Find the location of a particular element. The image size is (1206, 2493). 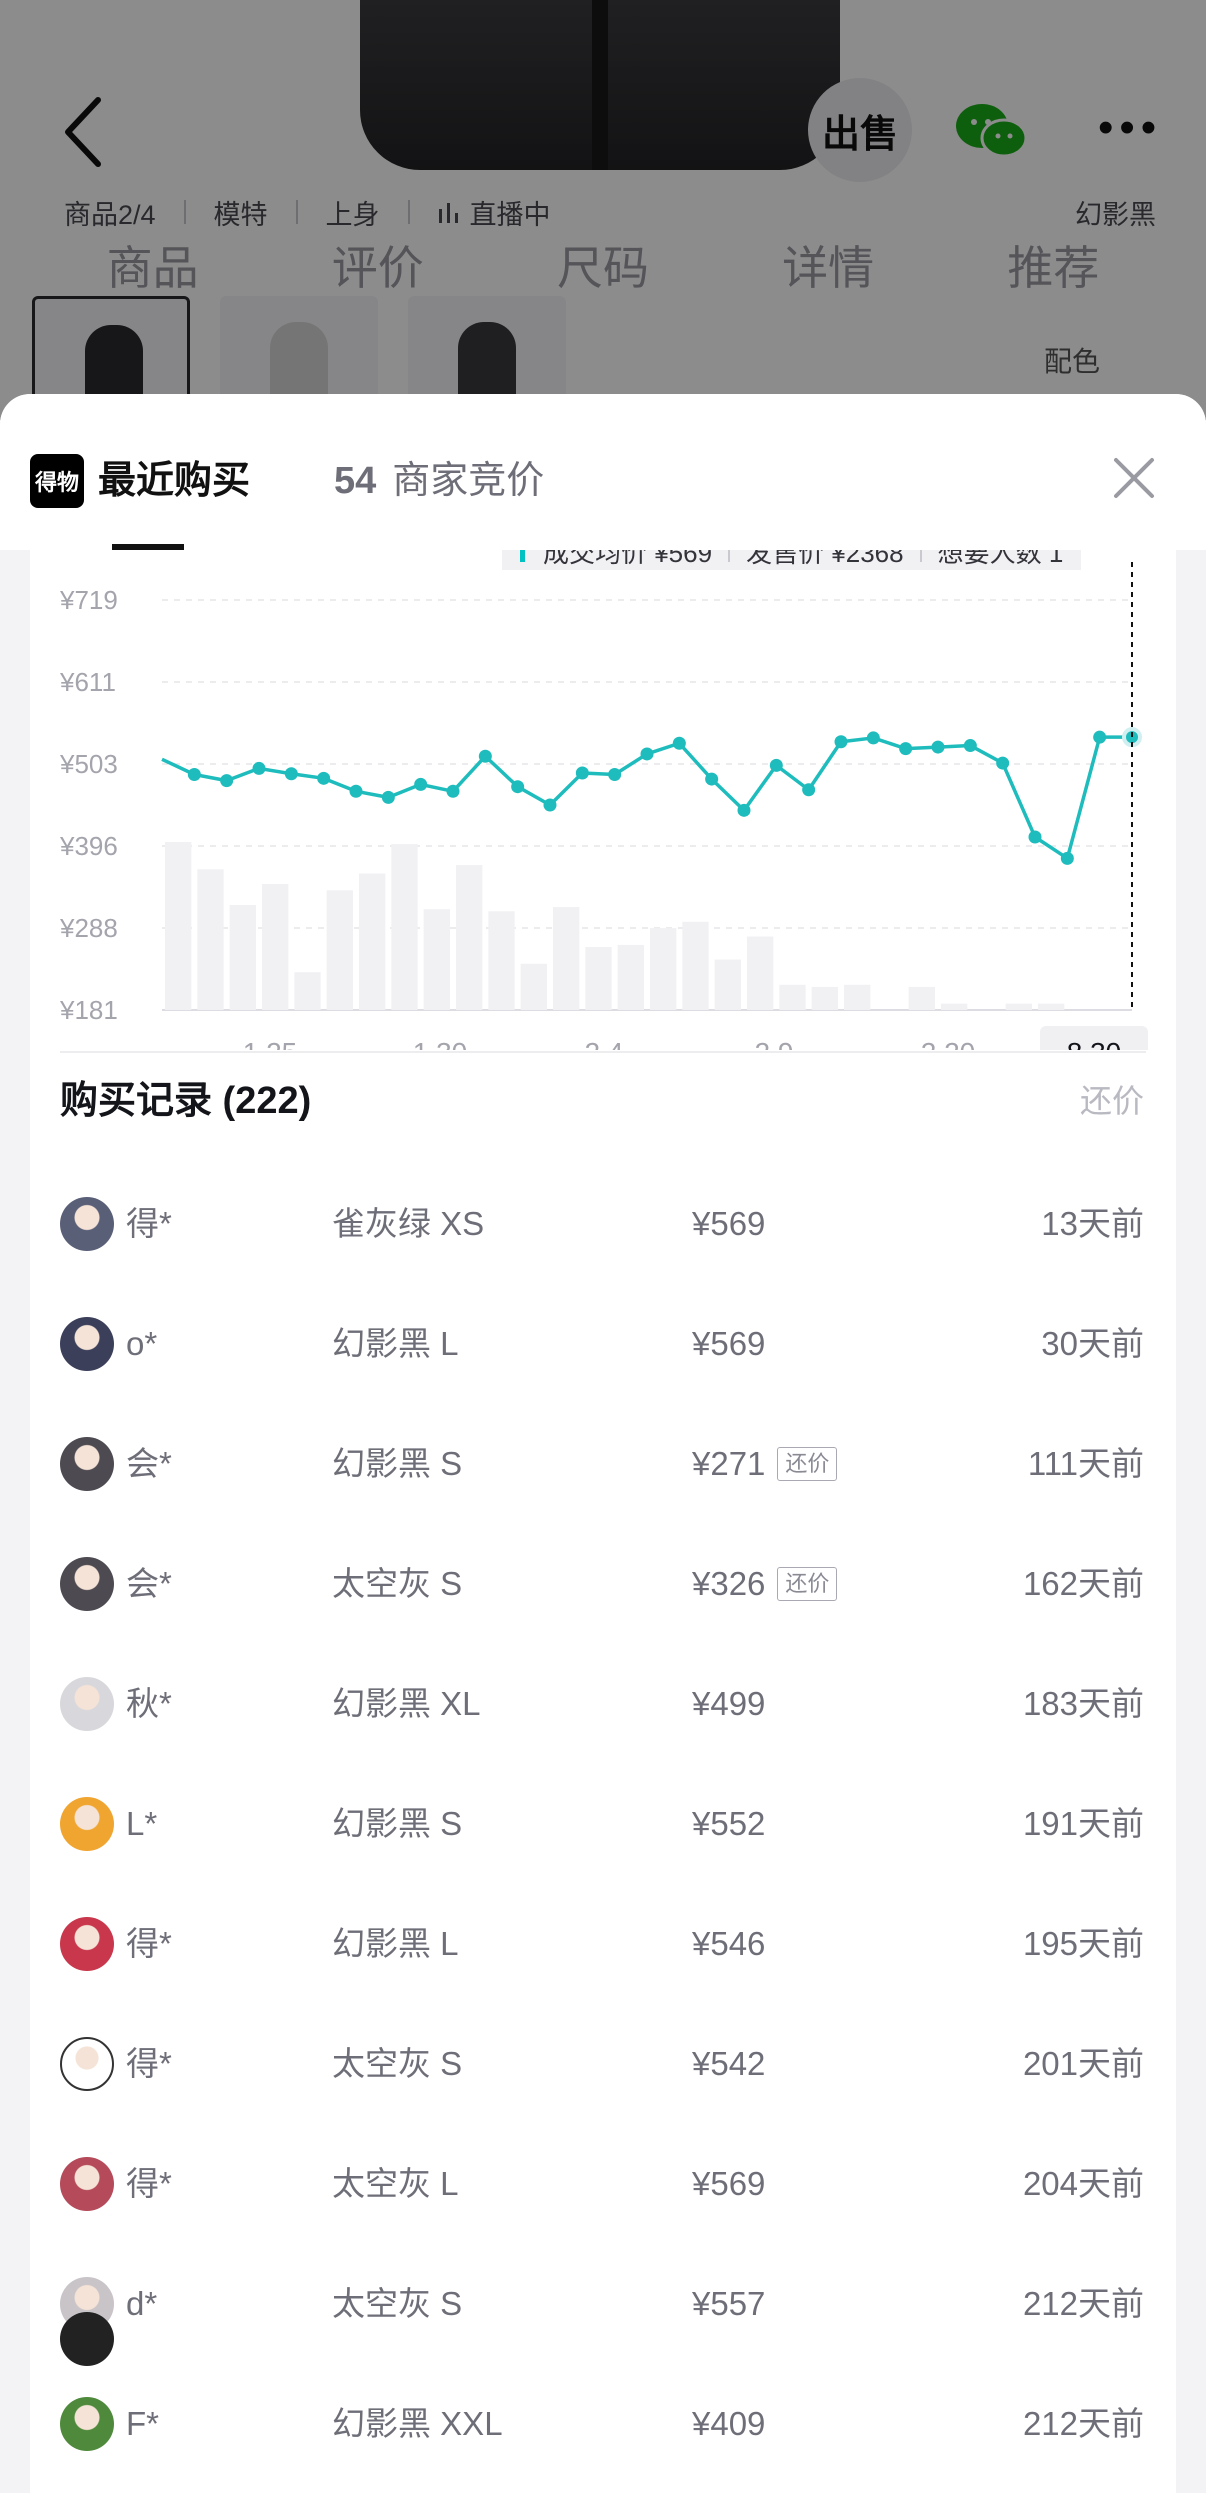

price-cell: ¥326 还价 is located at coordinates (765, 1584).